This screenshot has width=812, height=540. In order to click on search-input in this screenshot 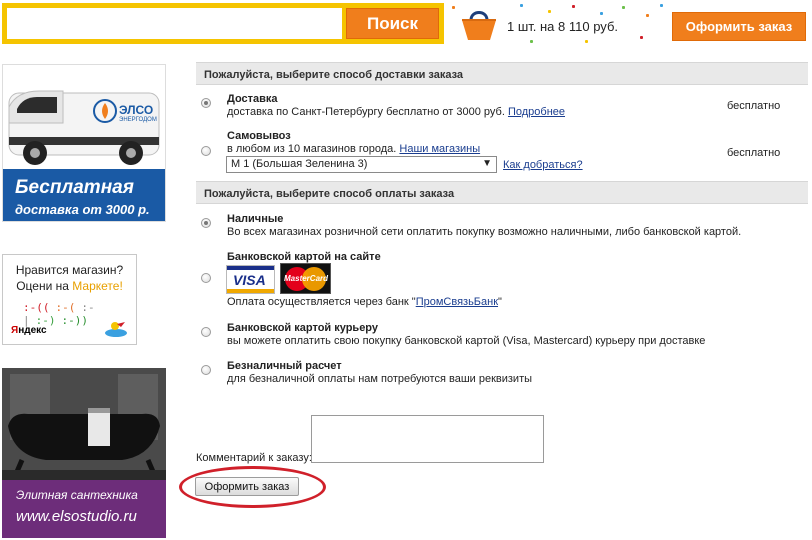, I will do `click(174, 23)`.